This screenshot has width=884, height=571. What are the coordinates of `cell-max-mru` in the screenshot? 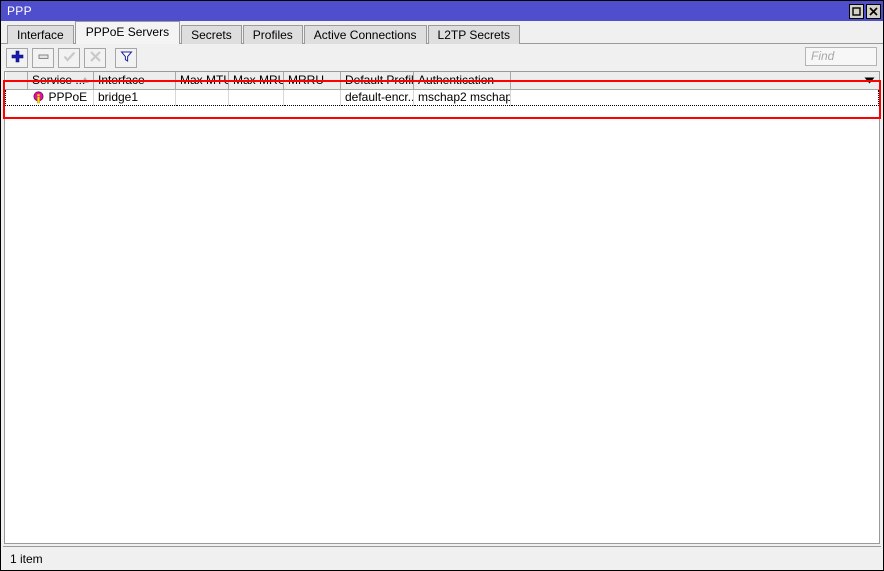 It's located at (256, 97).